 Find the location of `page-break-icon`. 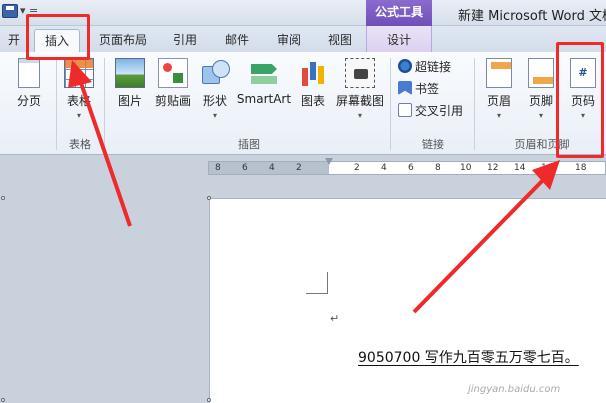

page-break-icon is located at coordinates (29, 73).